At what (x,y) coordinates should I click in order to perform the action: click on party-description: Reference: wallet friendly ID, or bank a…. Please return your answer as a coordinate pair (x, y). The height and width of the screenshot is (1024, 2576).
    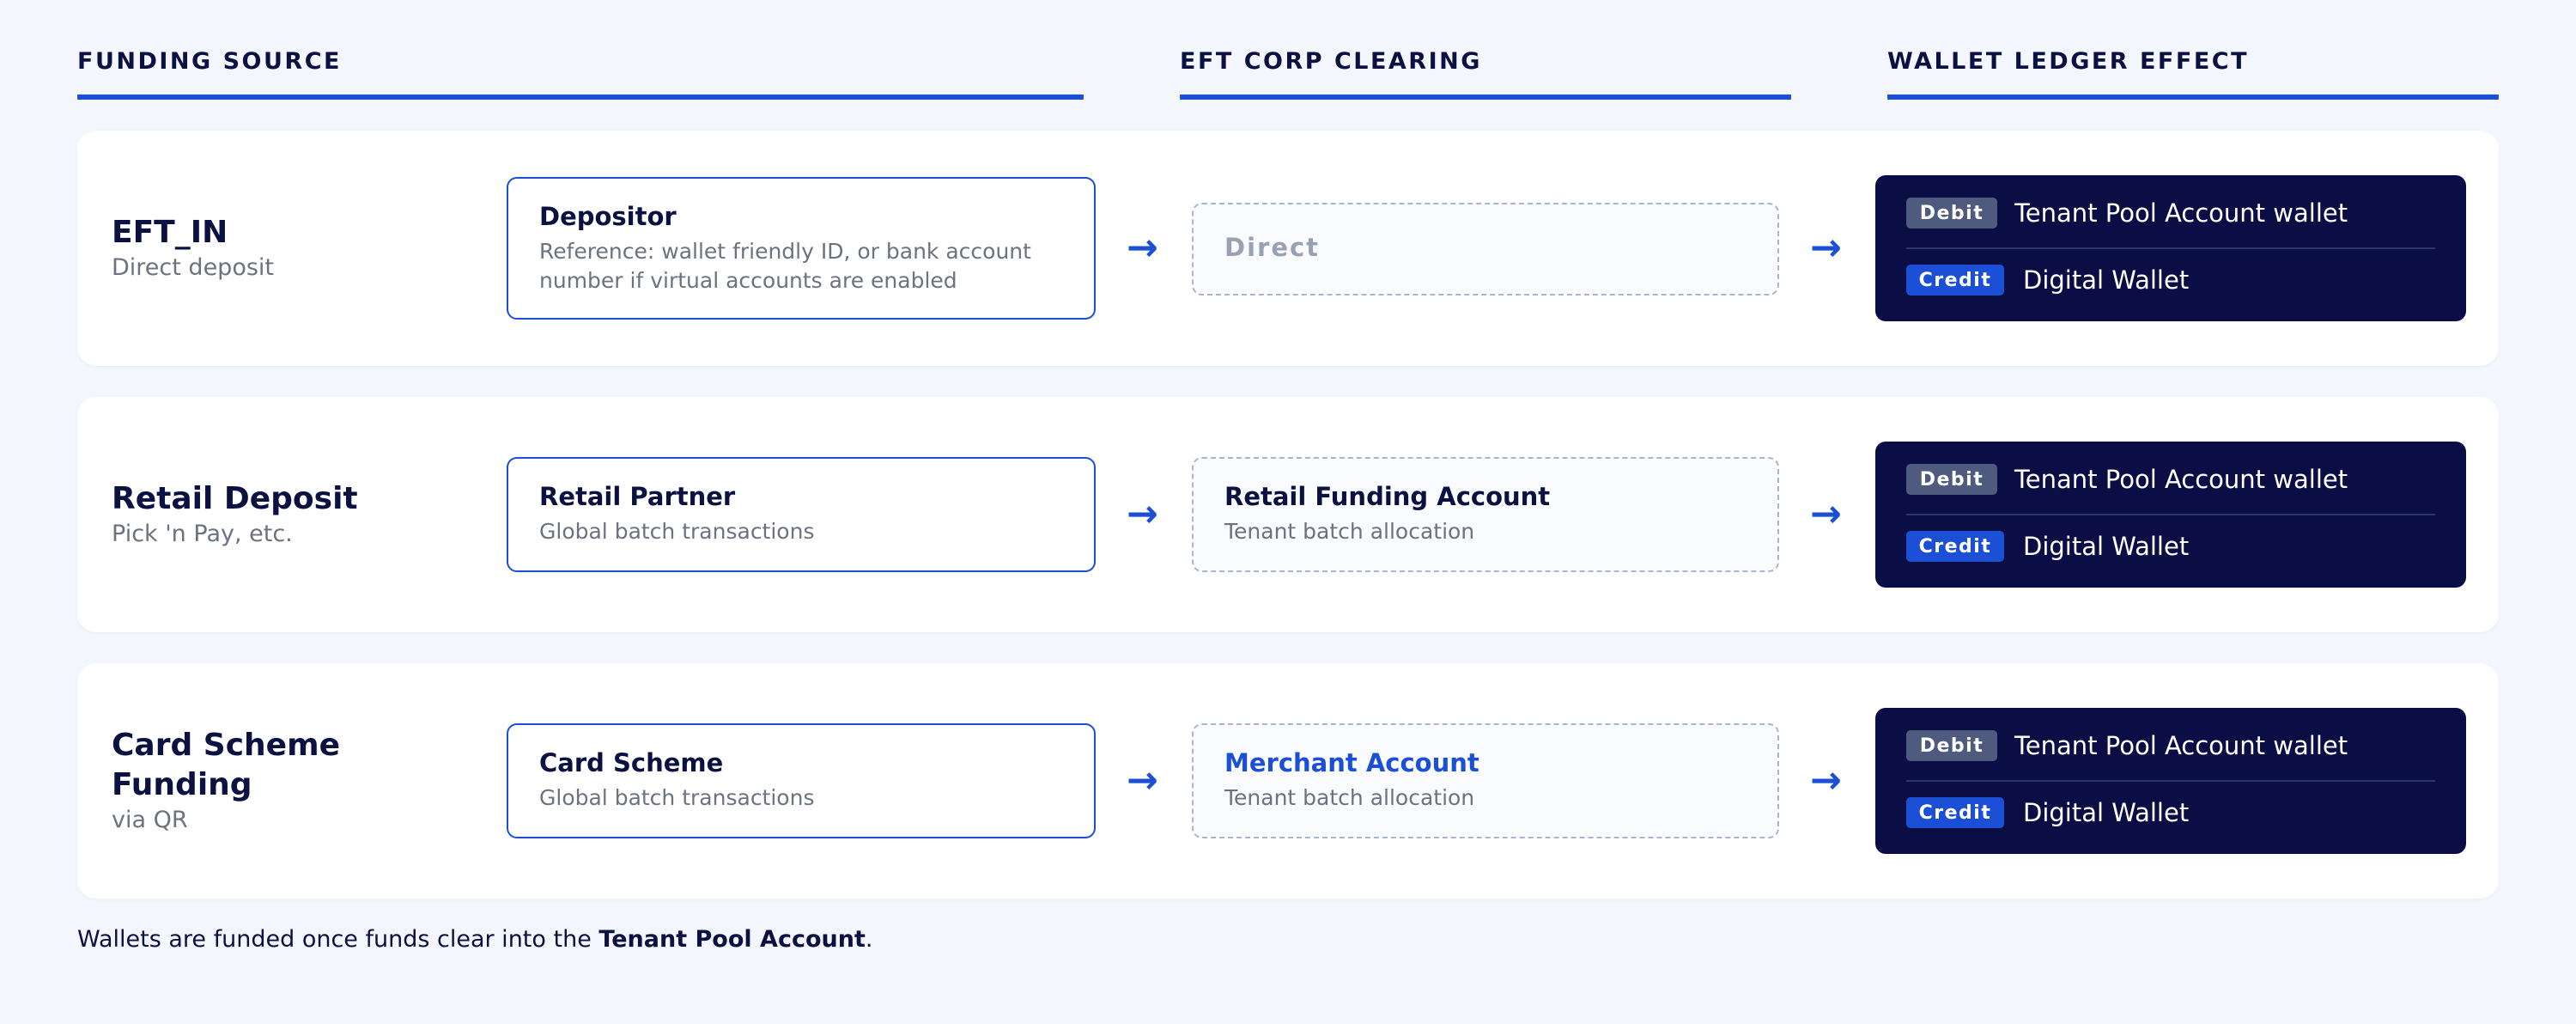
    Looking at the image, I should click on (785, 266).